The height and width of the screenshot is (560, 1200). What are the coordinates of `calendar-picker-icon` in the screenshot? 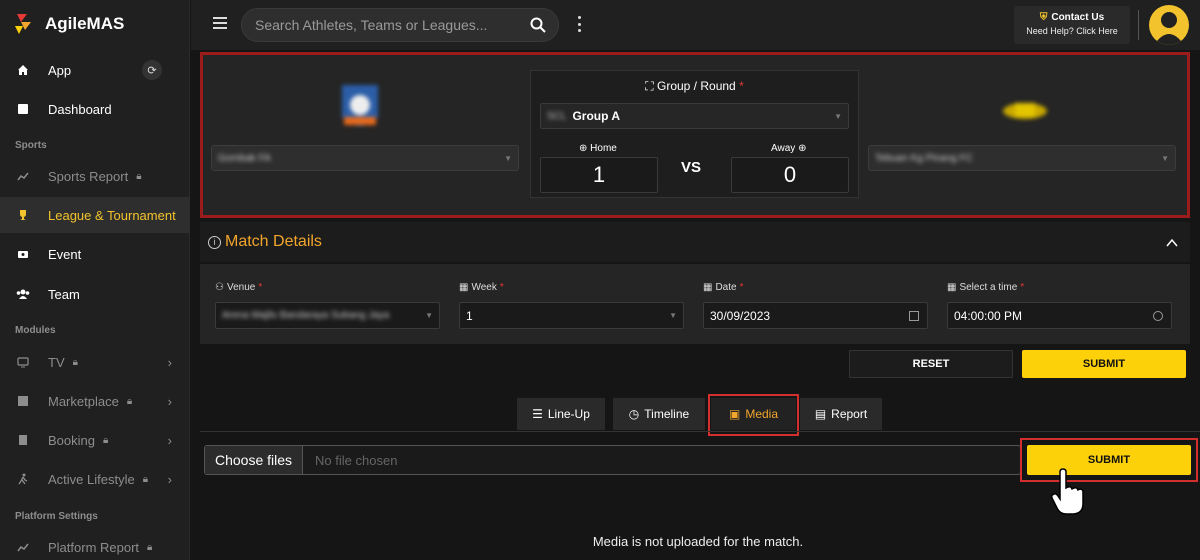 It's located at (914, 316).